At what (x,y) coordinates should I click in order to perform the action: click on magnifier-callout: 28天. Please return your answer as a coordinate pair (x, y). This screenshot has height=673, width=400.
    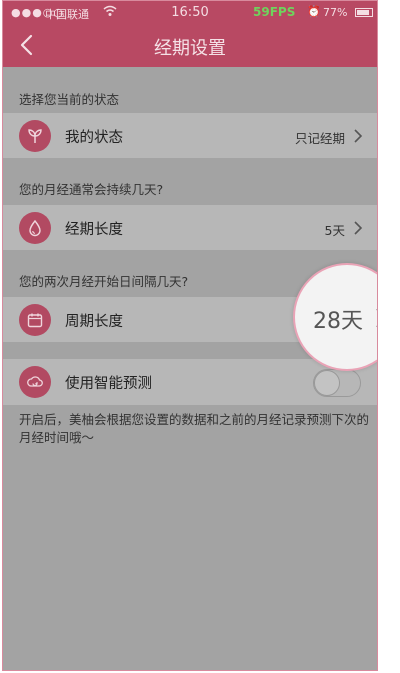
    Looking at the image, I should click on (335, 317).